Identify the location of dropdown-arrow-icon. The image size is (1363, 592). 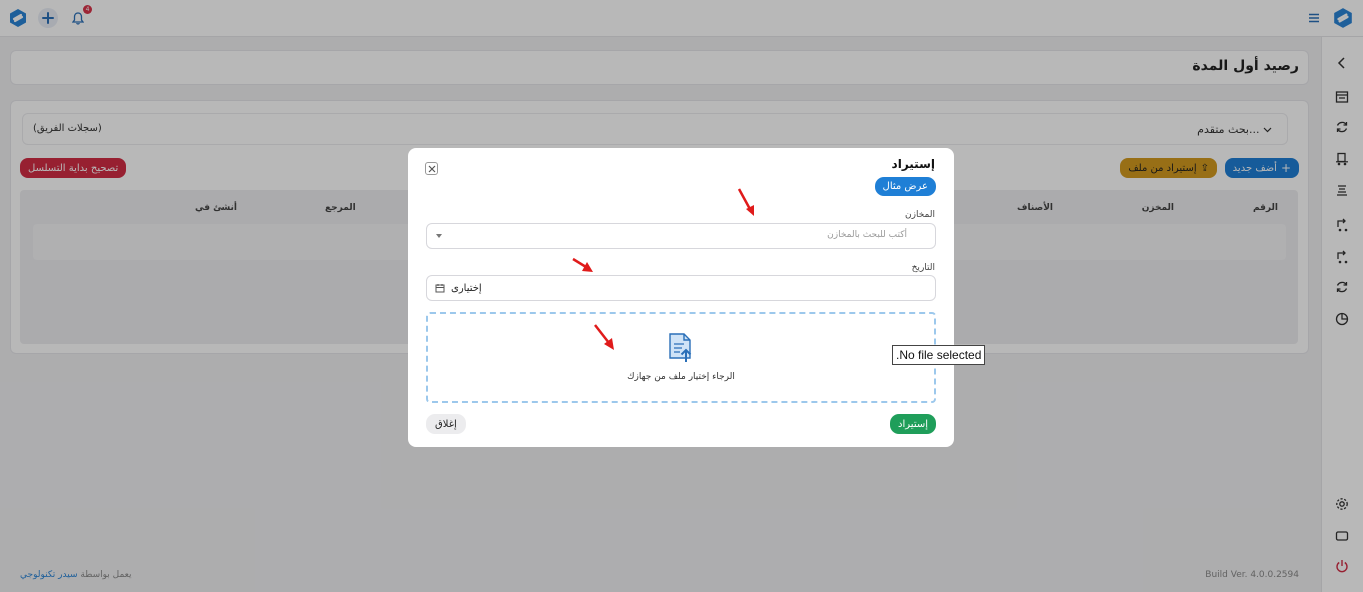
(439, 236).